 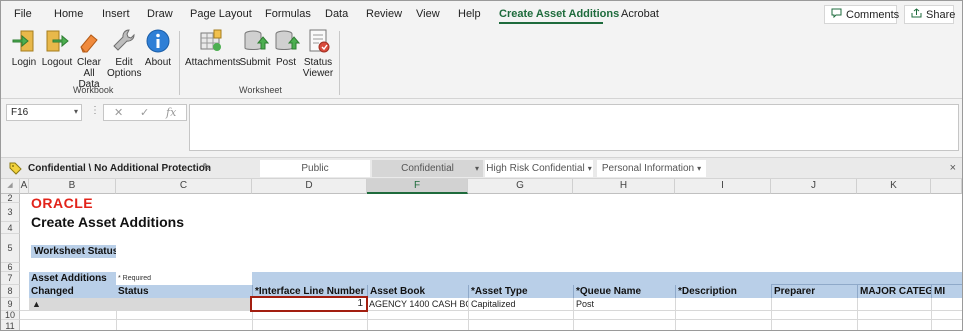 What do you see at coordinates (417, 291) in the screenshot?
I see `column-title-asset-book: Asset Book` at bounding box center [417, 291].